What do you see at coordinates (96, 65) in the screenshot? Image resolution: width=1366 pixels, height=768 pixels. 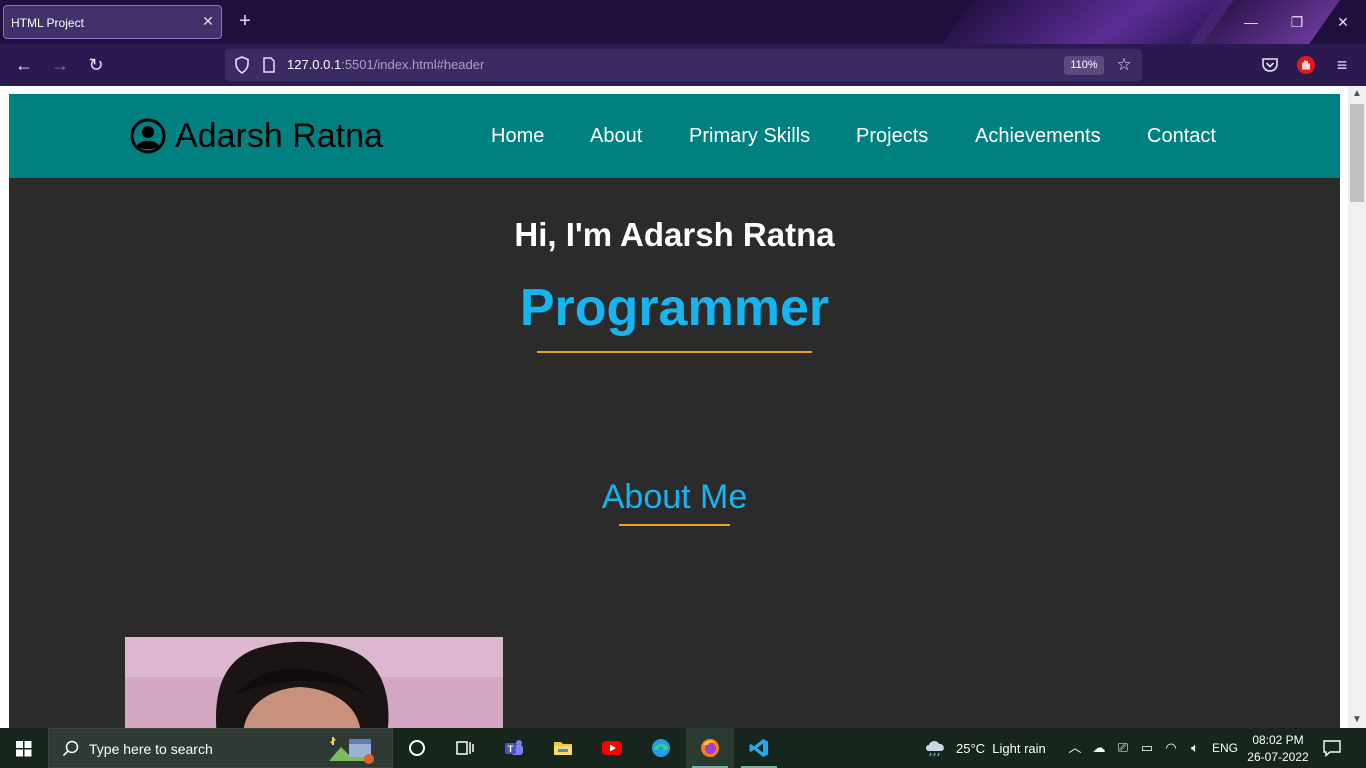 I see `reload-button: ↻` at bounding box center [96, 65].